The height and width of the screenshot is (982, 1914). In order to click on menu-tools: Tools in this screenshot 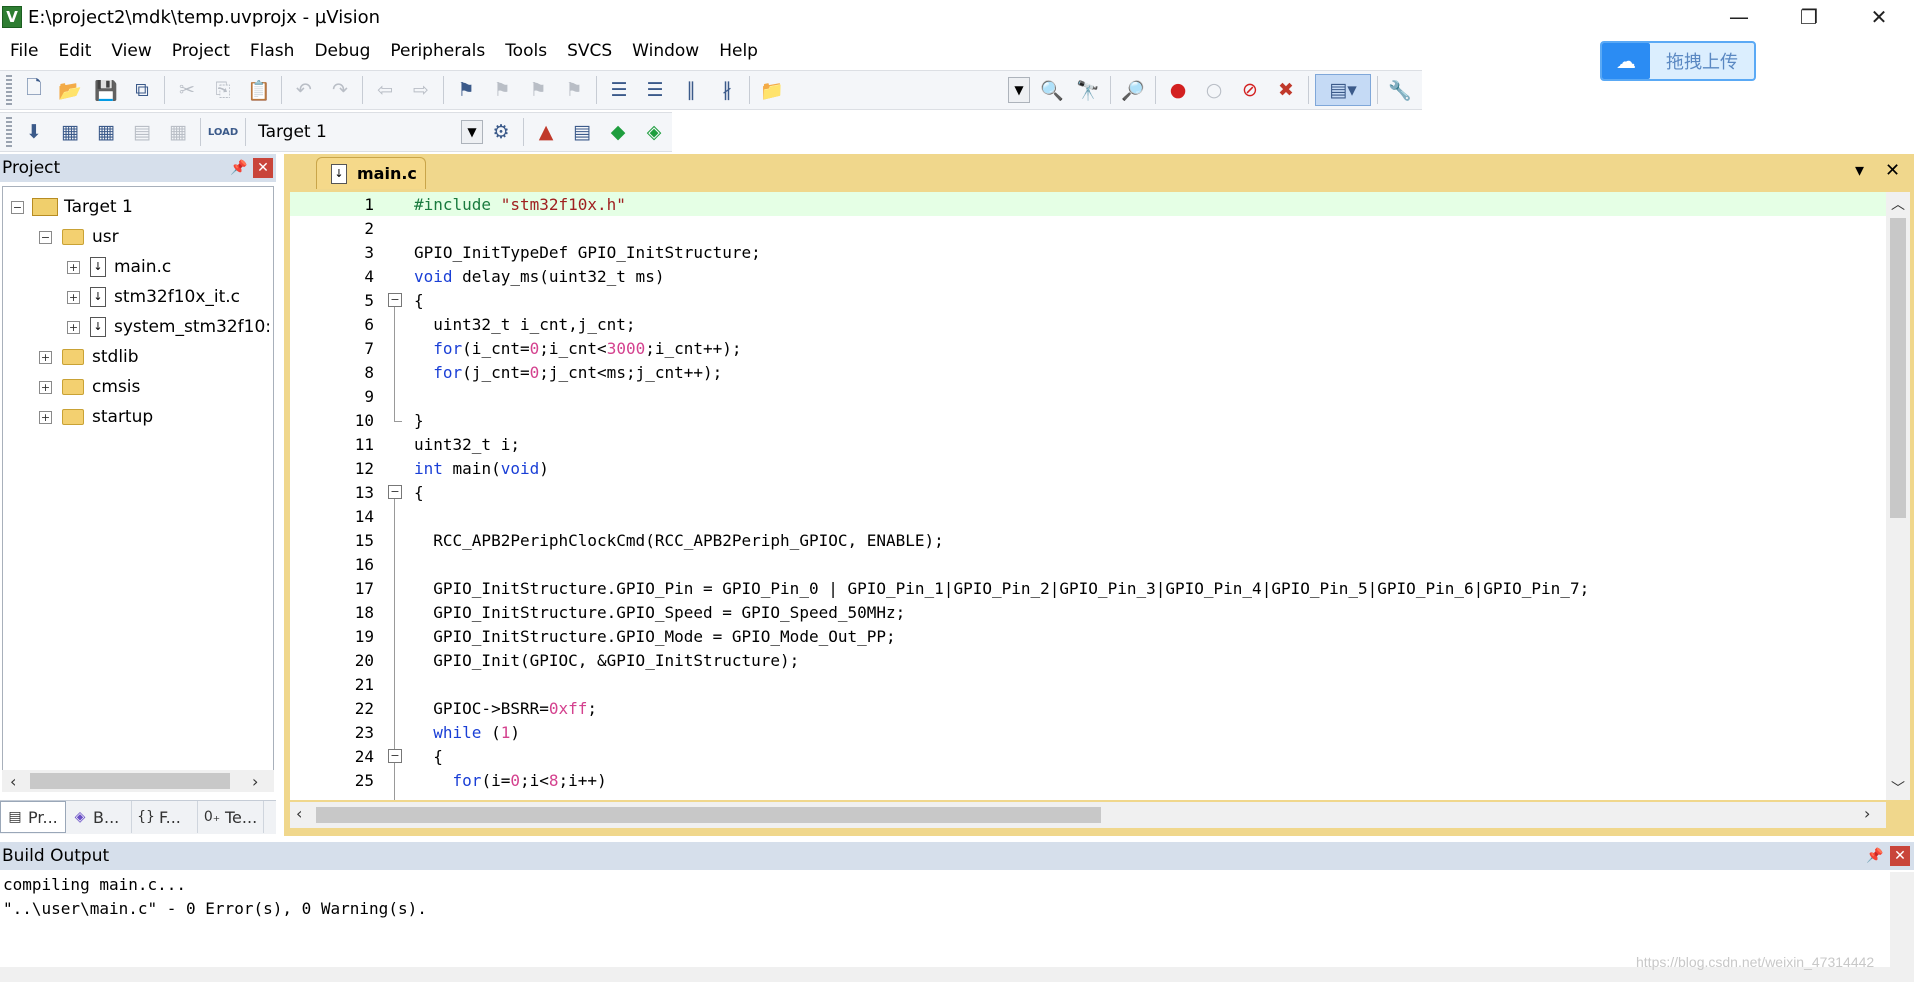, I will do `click(526, 51)`.